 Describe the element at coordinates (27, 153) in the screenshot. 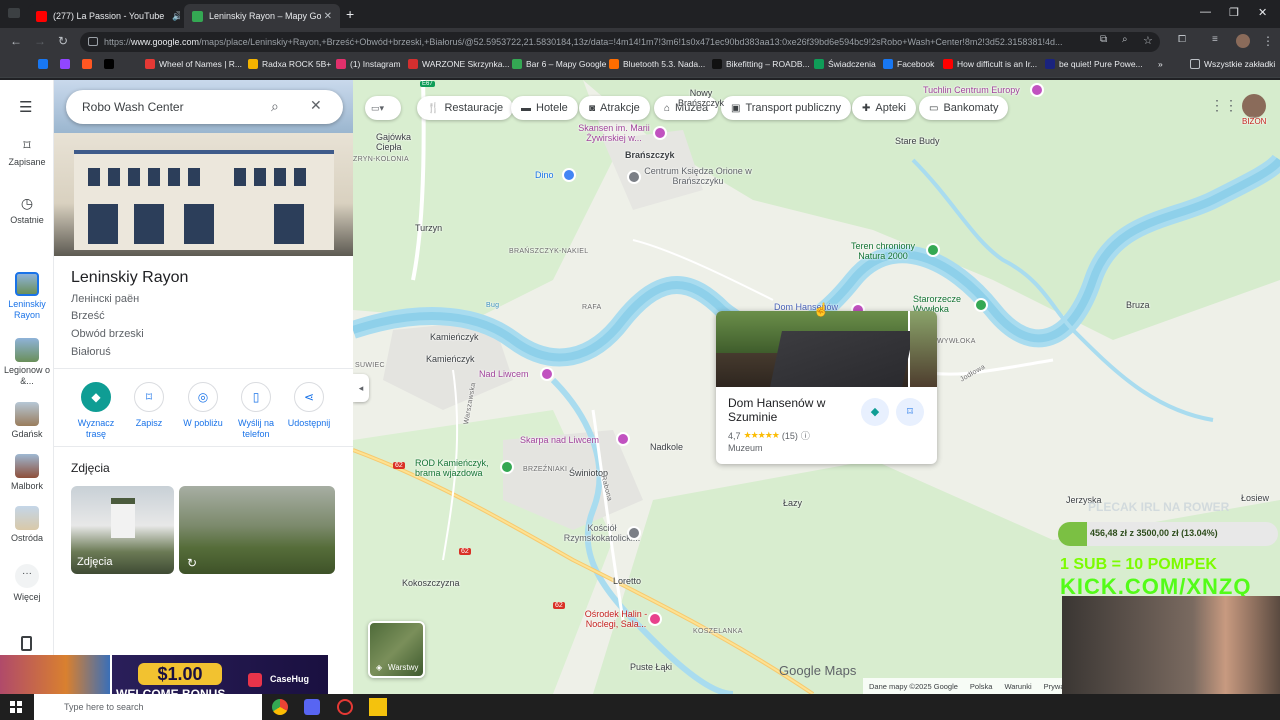

I see `rail-saved: ⌑ Zapisane` at that location.